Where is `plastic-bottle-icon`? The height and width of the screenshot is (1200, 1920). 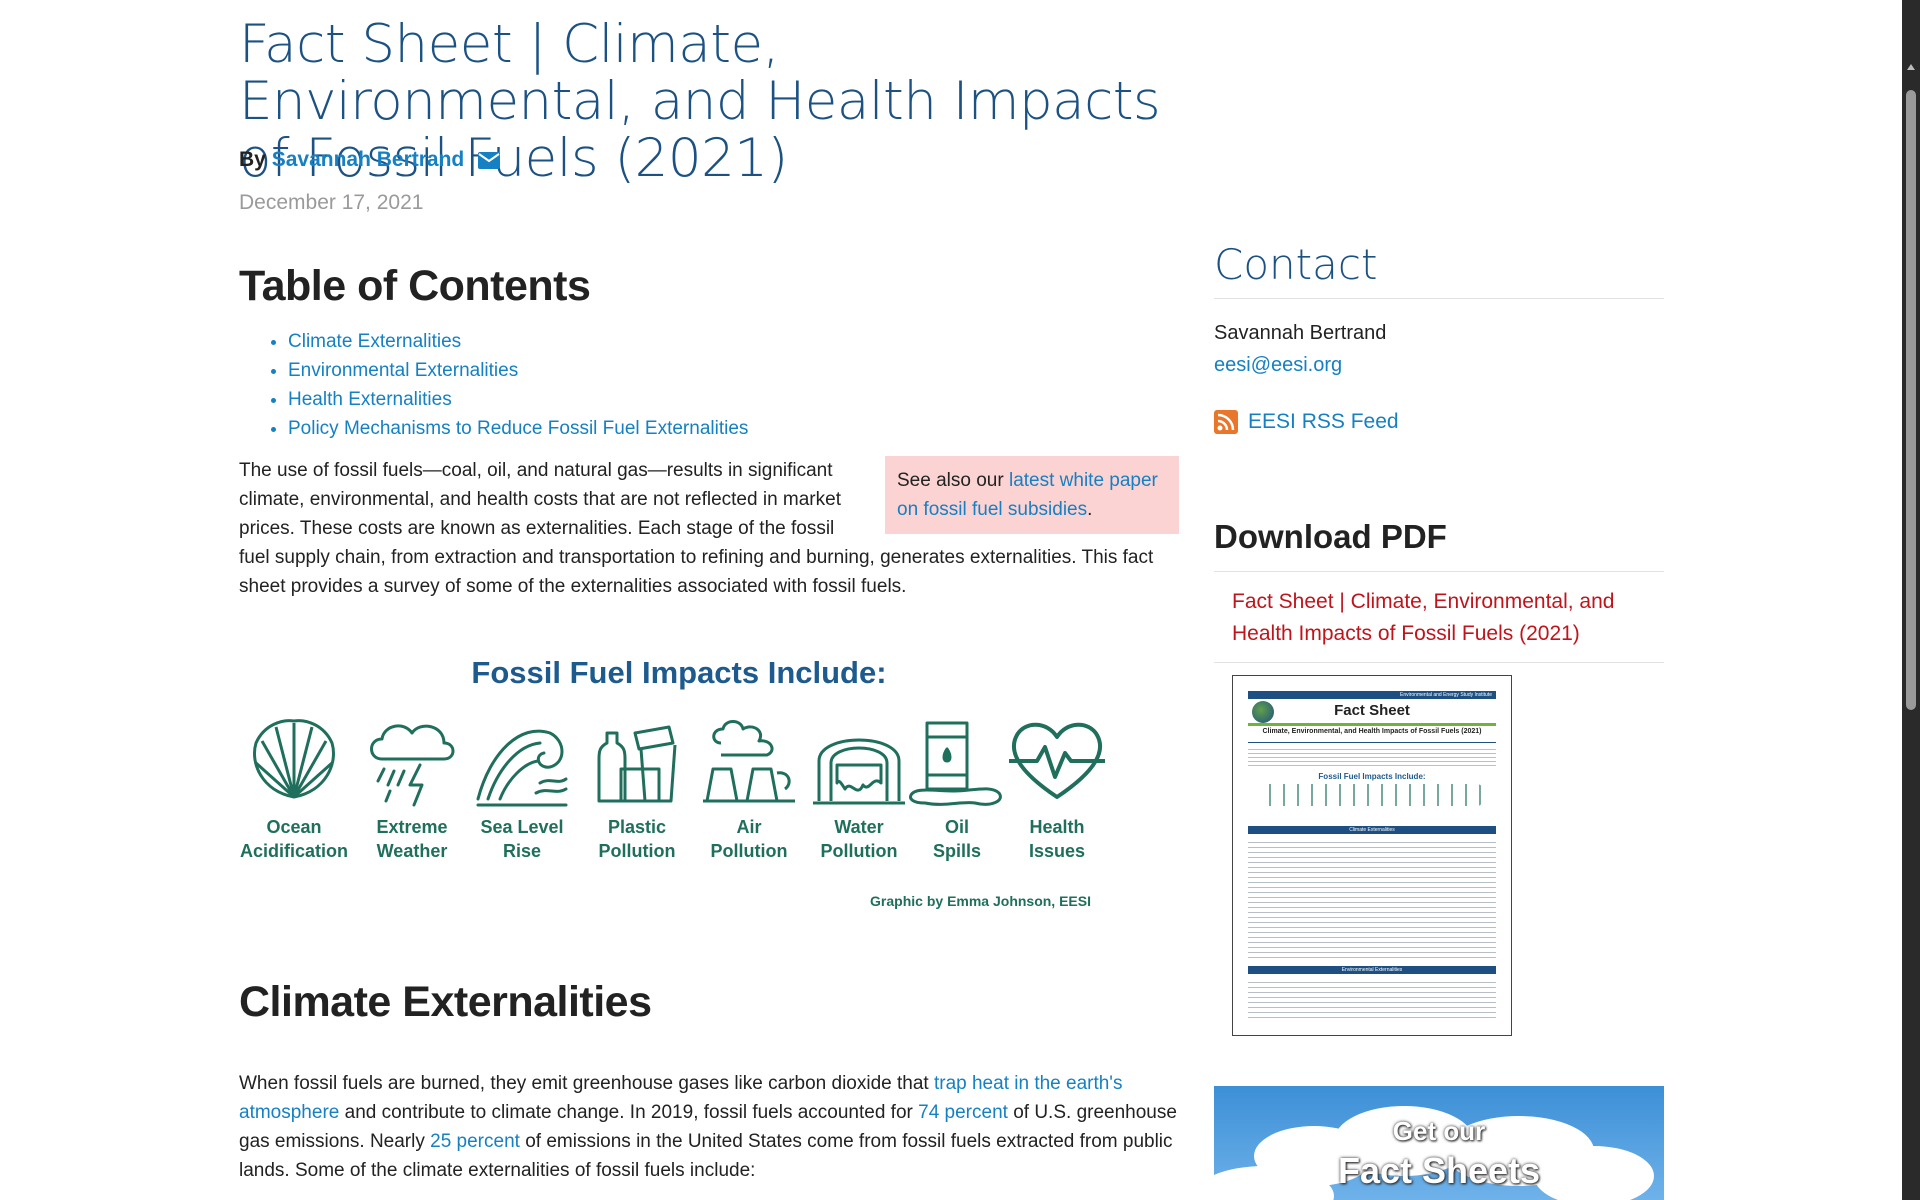
plastic-bottle-icon is located at coordinates (637, 764).